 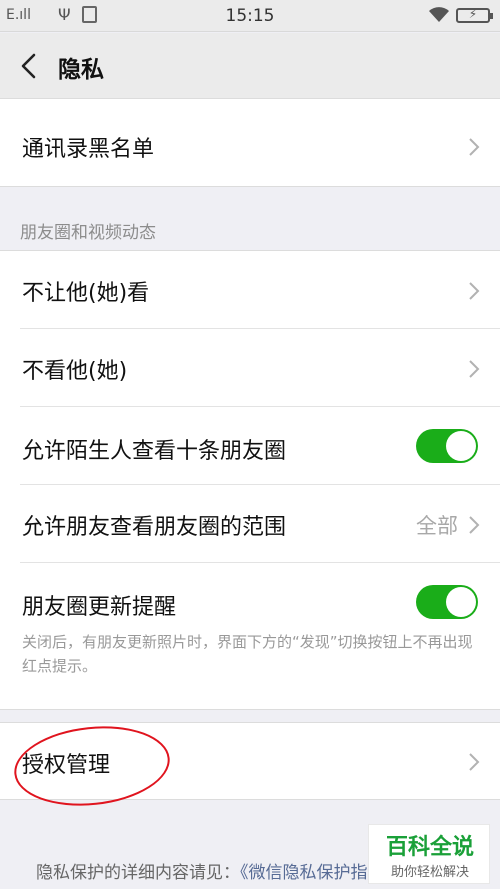 What do you see at coordinates (250, 368) in the screenshot?
I see `hide-their-moments-cell: 不看他(她)` at bounding box center [250, 368].